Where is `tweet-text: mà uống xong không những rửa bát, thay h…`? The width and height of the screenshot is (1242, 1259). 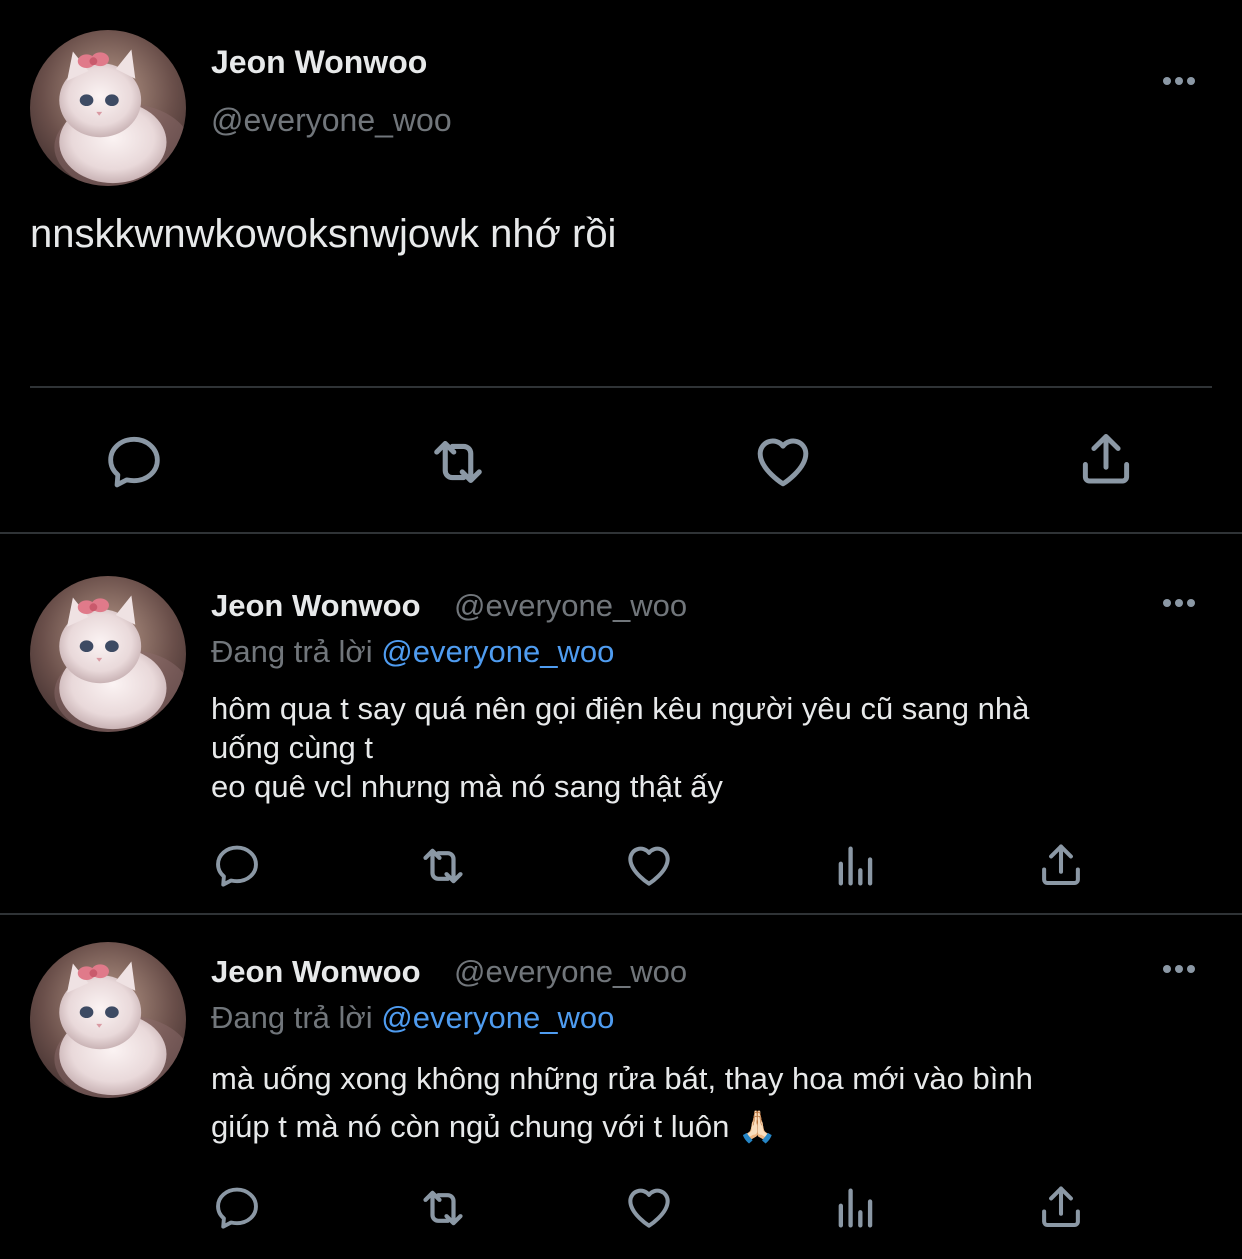 tweet-text: mà uống xong không những rửa bát, thay h… is located at coordinates (622, 1102).